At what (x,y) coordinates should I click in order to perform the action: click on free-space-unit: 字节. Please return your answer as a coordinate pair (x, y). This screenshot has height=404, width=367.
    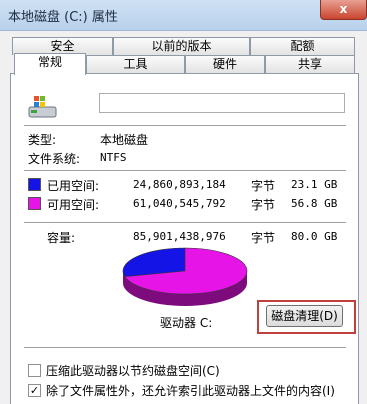
    Looking at the image, I should click on (263, 205).